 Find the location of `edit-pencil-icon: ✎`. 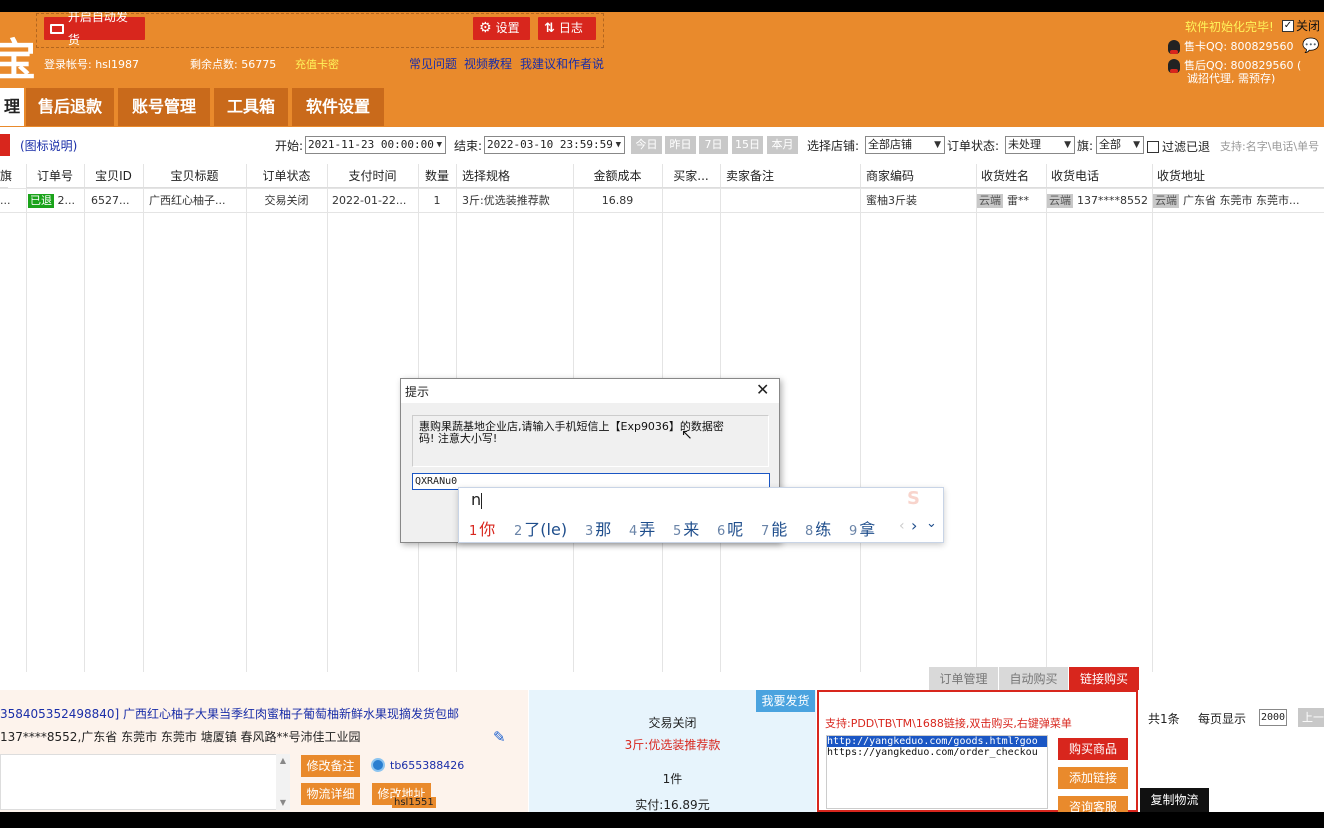

edit-pencil-icon: ✎ is located at coordinates (499, 737).